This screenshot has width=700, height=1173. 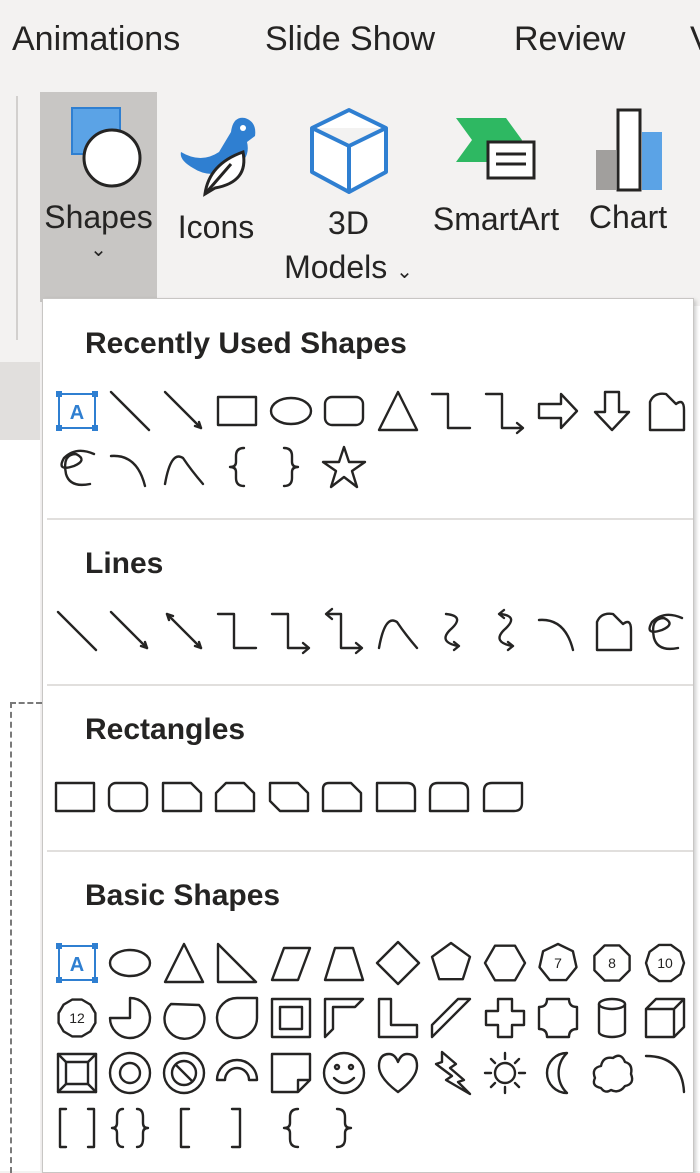 I want to click on shape-decagon: 10, so click(x=666, y=963).